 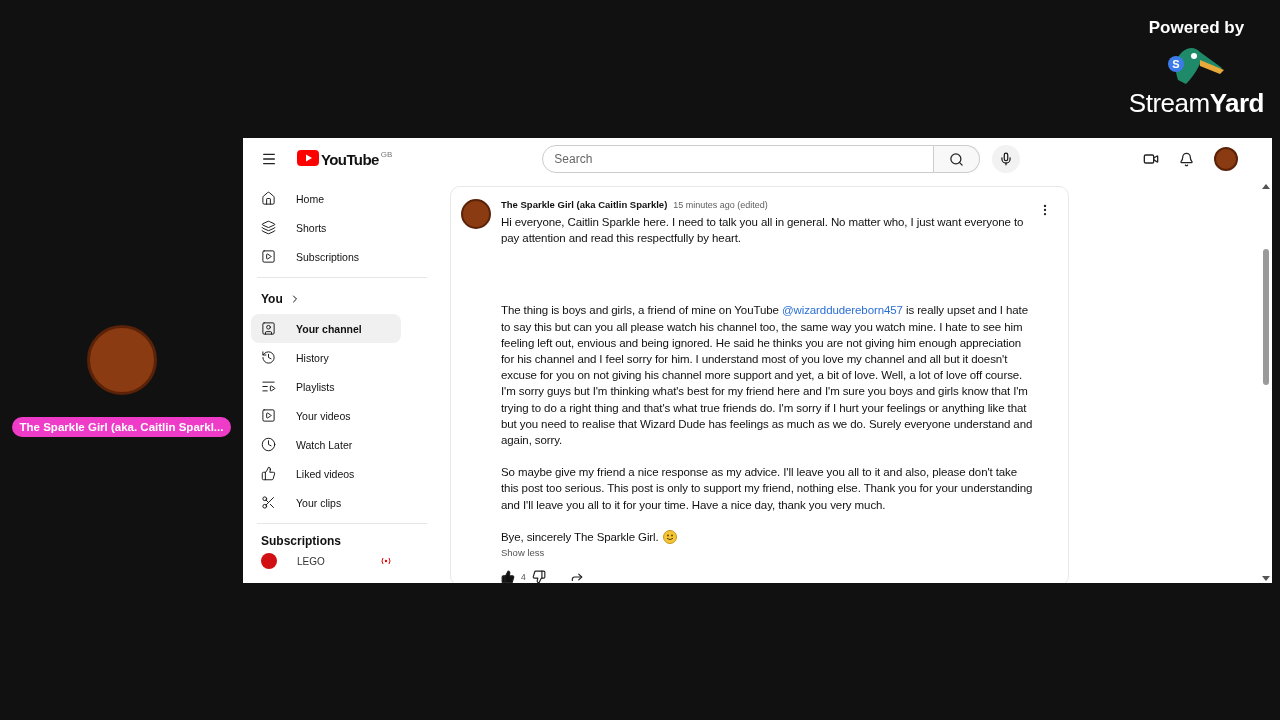 What do you see at coordinates (580, 537) in the screenshot?
I see `post-text: Bye, sincerely The Sparkle Girl.` at bounding box center [580, 537].